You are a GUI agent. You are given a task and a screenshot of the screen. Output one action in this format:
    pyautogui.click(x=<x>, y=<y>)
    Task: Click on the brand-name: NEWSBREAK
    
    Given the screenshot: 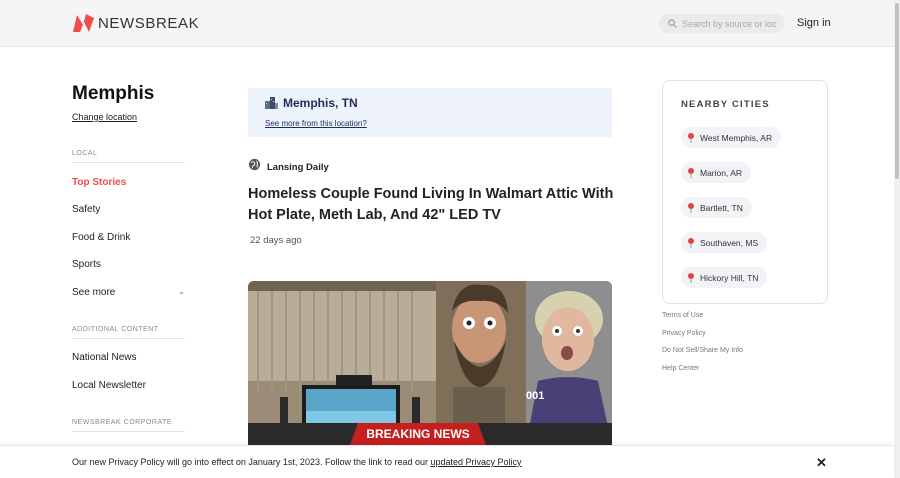 What is the action you would take?
    pyautogui.click(x=149, y=23)
    